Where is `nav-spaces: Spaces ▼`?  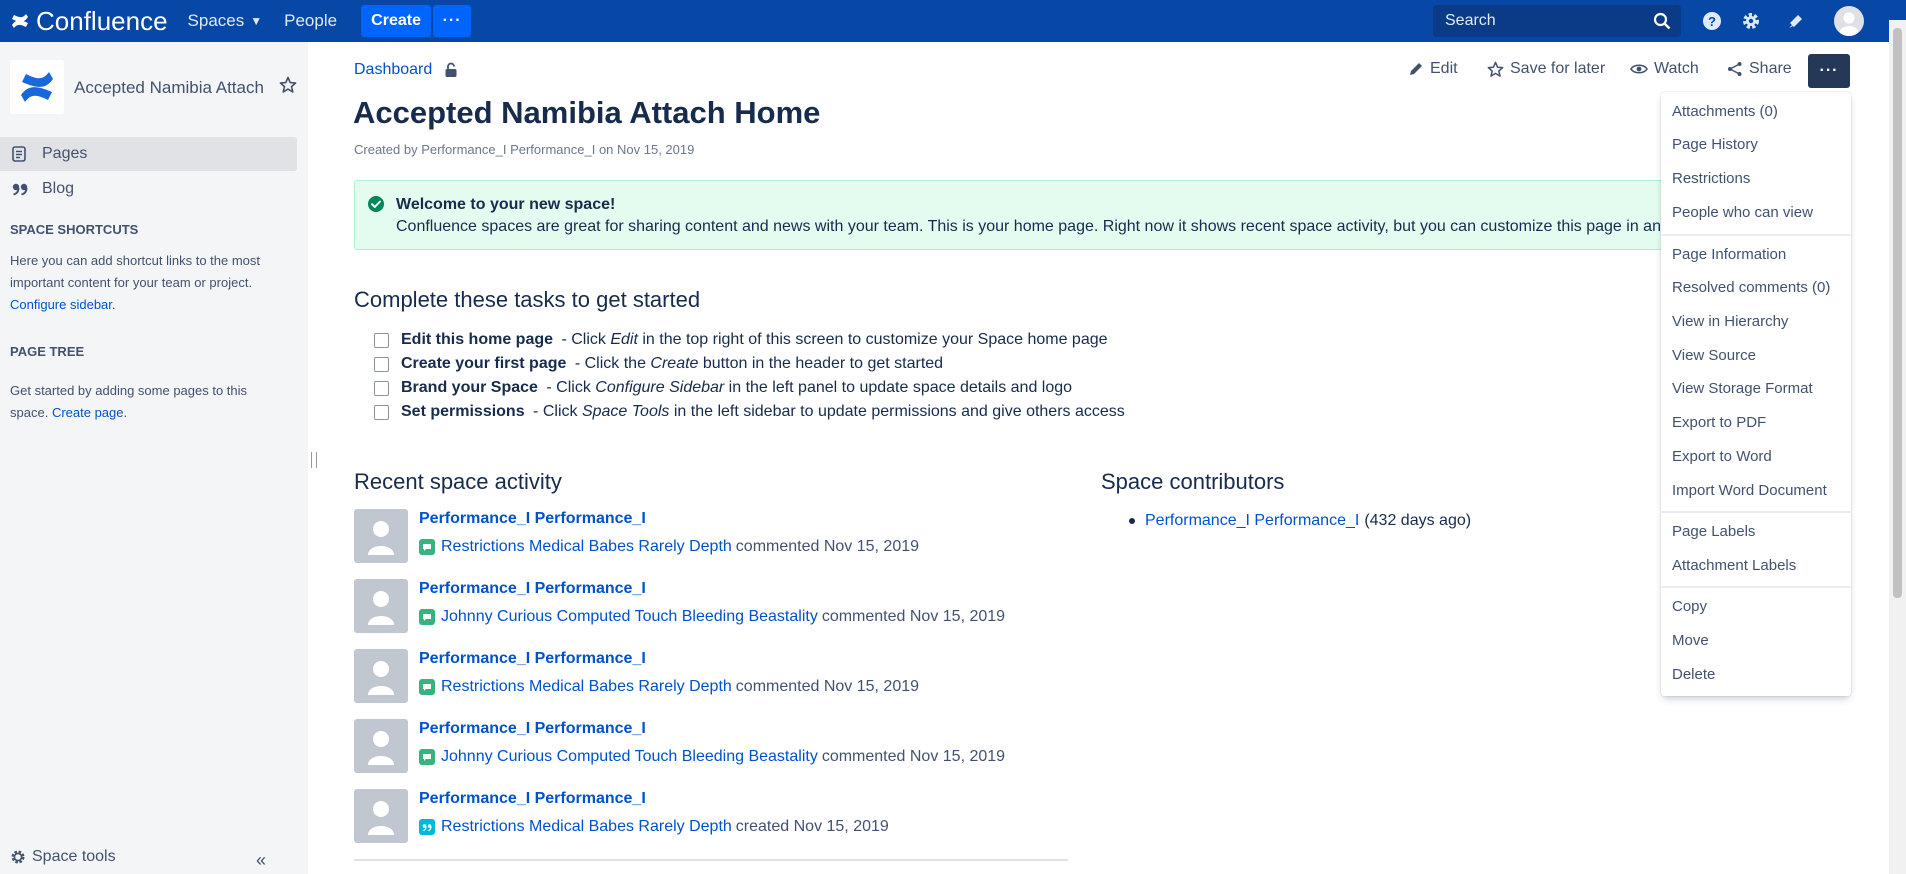
nav-spaces: Spaces ▼ is located at coordinates (225, 21).